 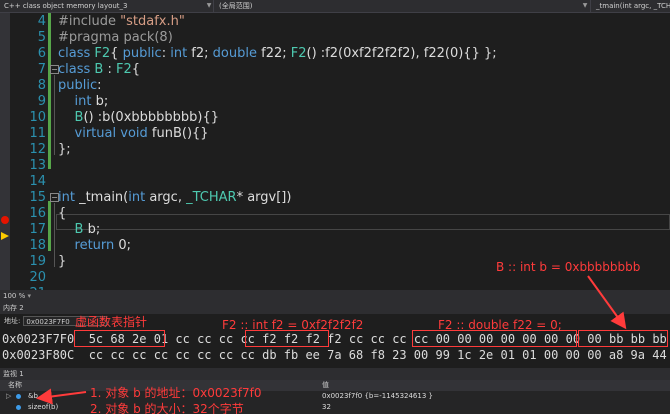 What do you see at coordinates (119, 338) in the screenshot?
I see `vptr-box` at bounding box center [119, 338].